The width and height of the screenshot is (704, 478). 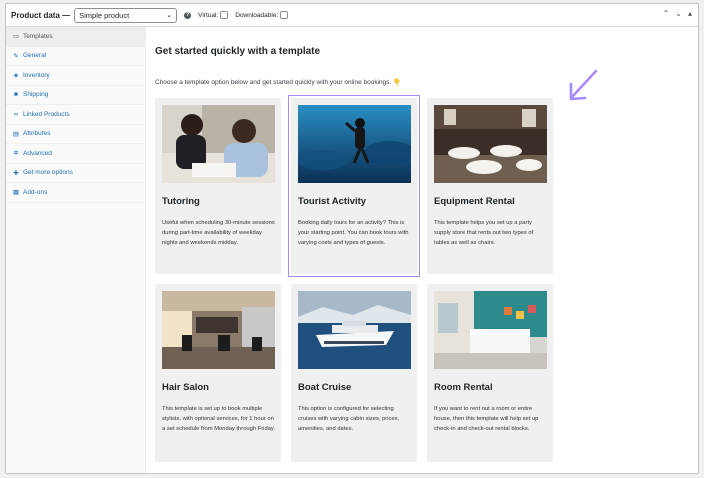 I want to click on move-down-icon: ⌄, so click(x=678, y=13).